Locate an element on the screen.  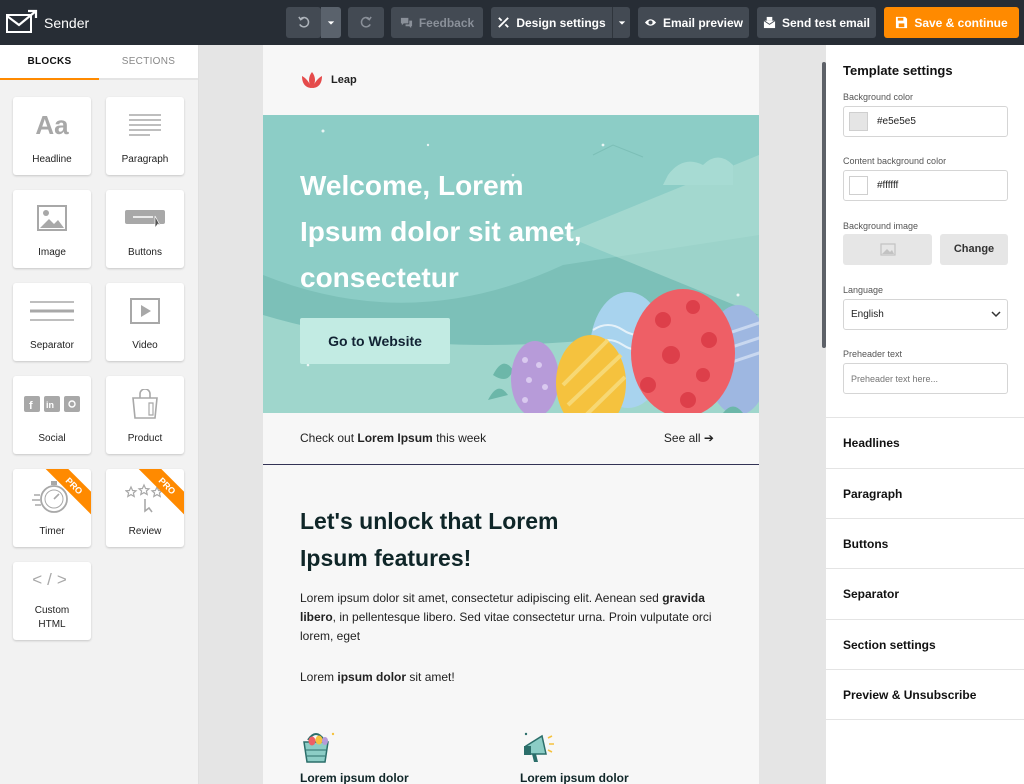
email-preview-label: Email preview is located at coordinates (703, 22).